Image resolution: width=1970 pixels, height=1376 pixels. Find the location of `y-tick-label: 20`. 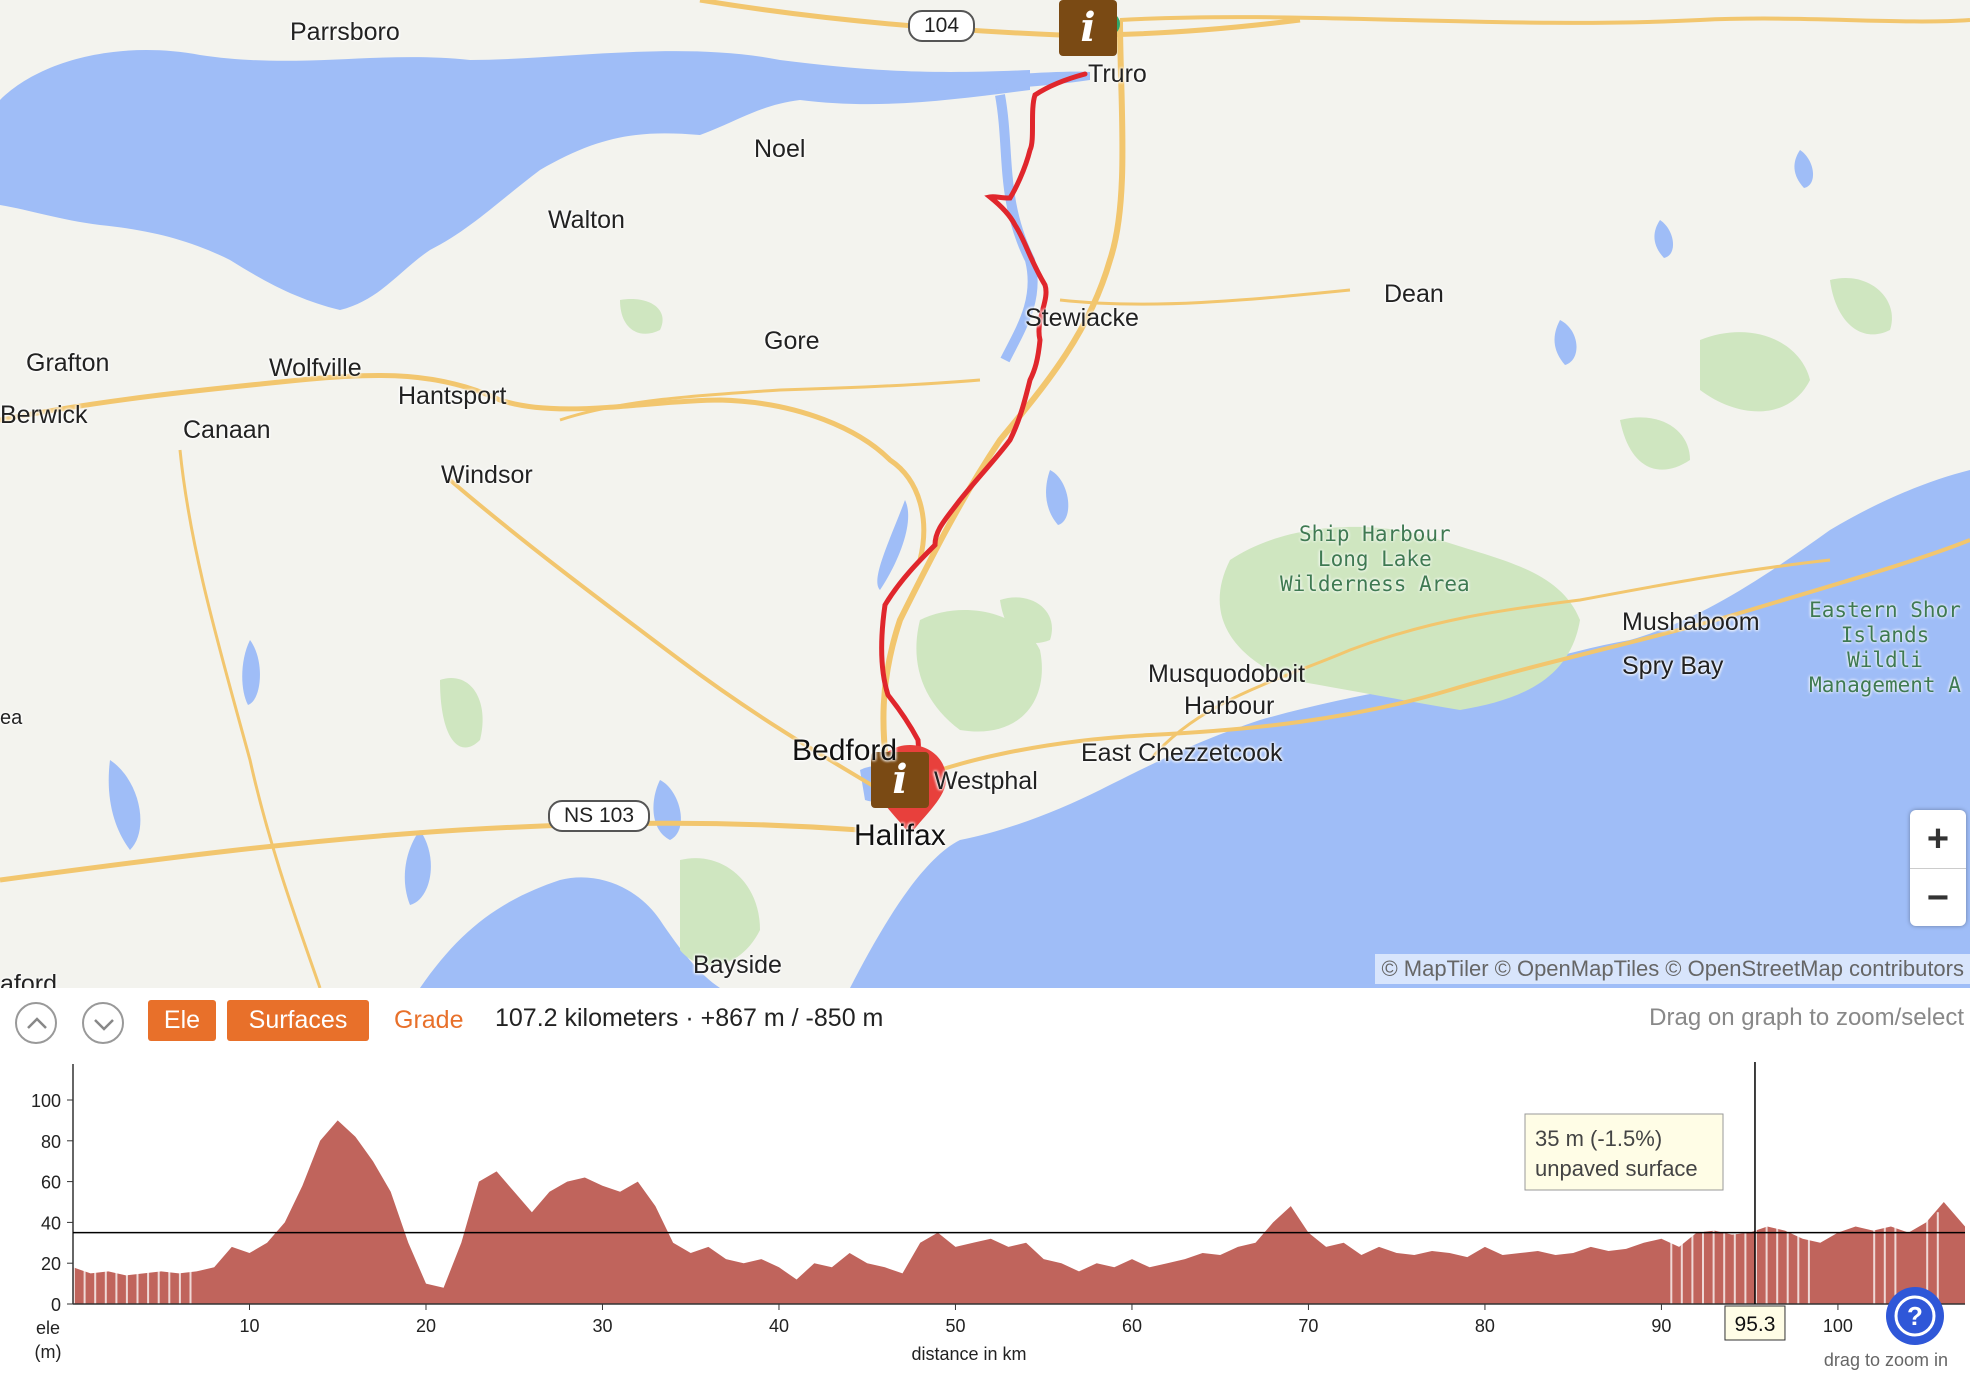

y-tick-label: 20 is located at coordinates (51, 1264).